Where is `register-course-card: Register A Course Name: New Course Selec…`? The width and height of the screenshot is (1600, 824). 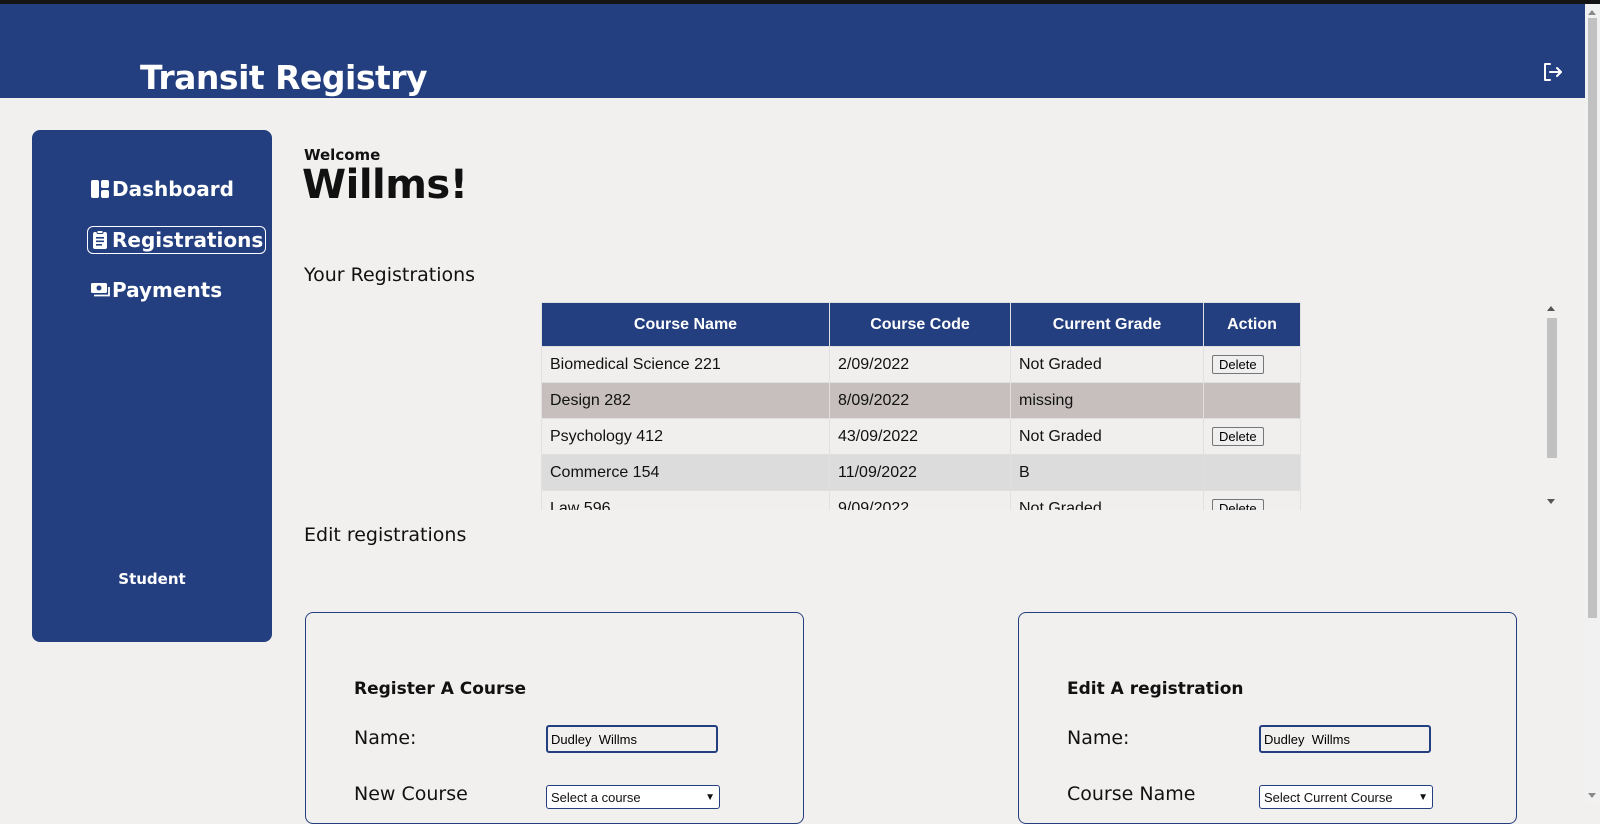
register-course-card: Register A Course Name: New Course Selec… is located at coordinates (554, 718).